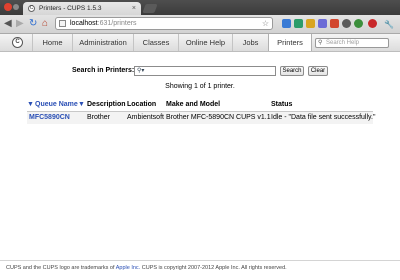 The image size is (400, 280). Describe the element at coordinates (141, 71) in the screenshot. I see `search-field-icon: ⚲▾` at that location.